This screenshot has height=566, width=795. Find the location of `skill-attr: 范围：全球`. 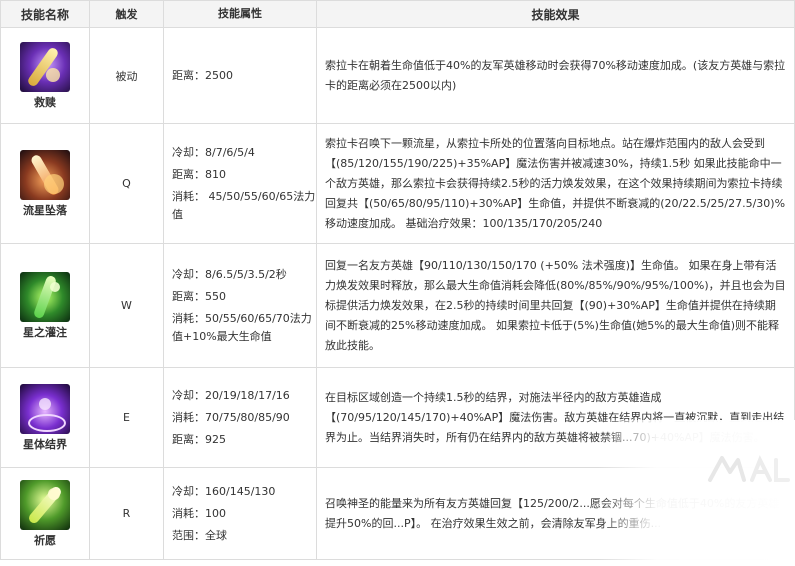

skill-attr: 范围：全球 is located at coordinates (199, 535).